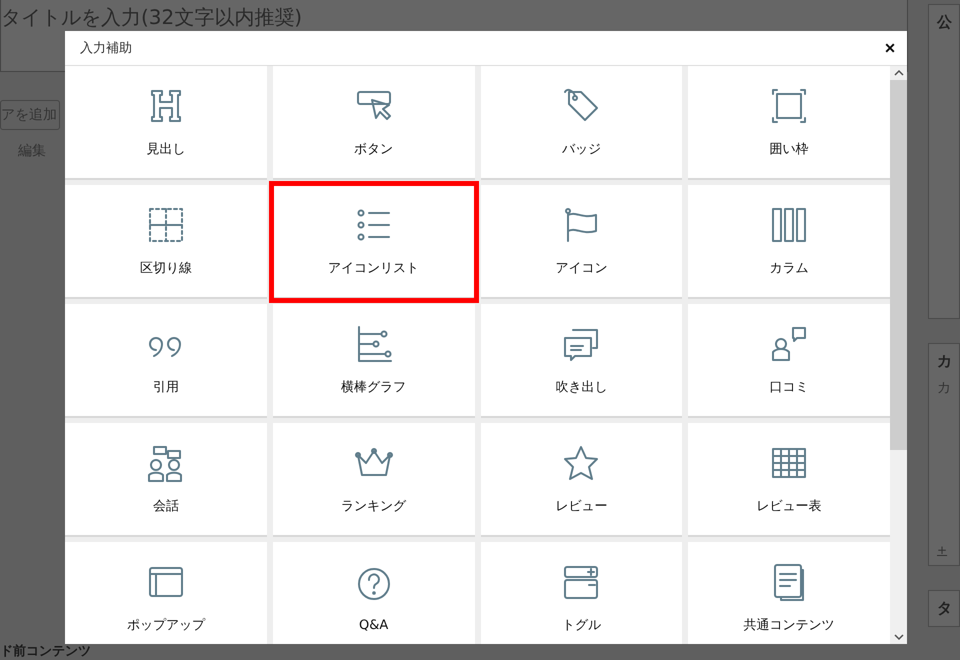 This screenshot has height=660, width=960. Describe the element at coordinates (166, 593) in the screenshot. I see `tool-tile: ポップアップ` at that location.